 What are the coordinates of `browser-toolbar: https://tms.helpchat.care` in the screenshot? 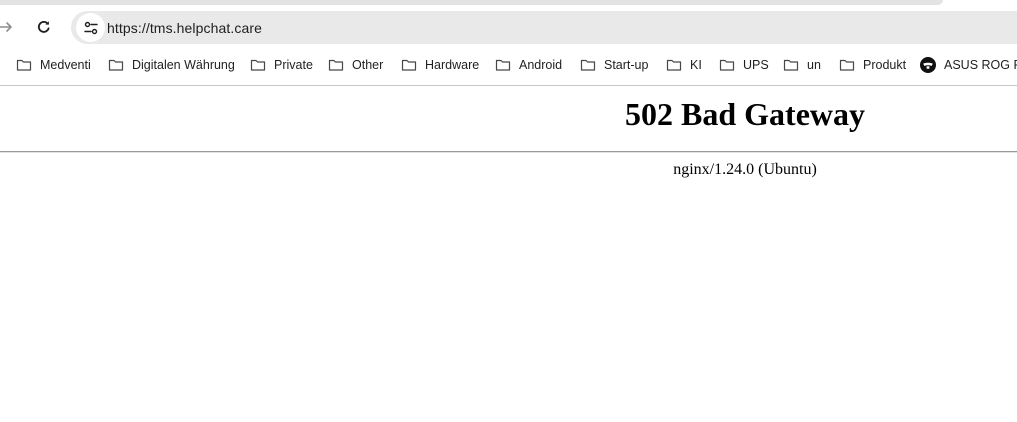 It's located at (508, 27).